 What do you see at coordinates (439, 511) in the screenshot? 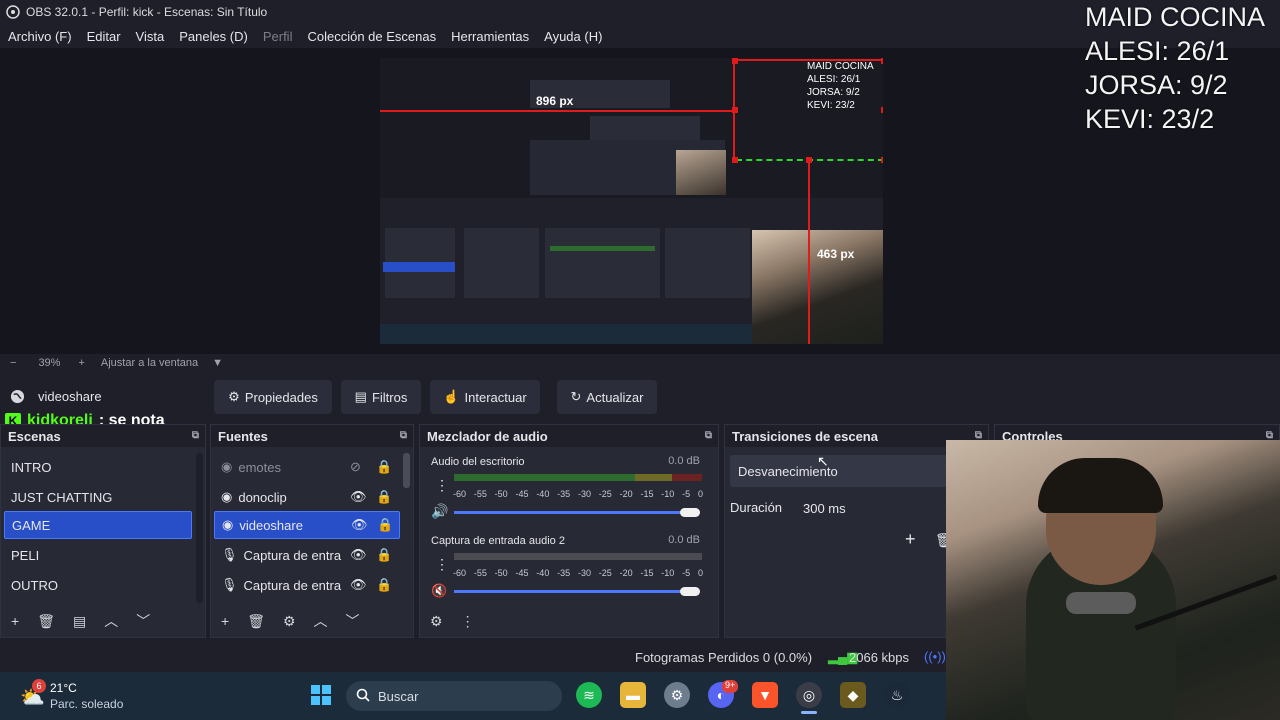
I see `speaker-icon: 🔊` at bounding box center [439, 511].